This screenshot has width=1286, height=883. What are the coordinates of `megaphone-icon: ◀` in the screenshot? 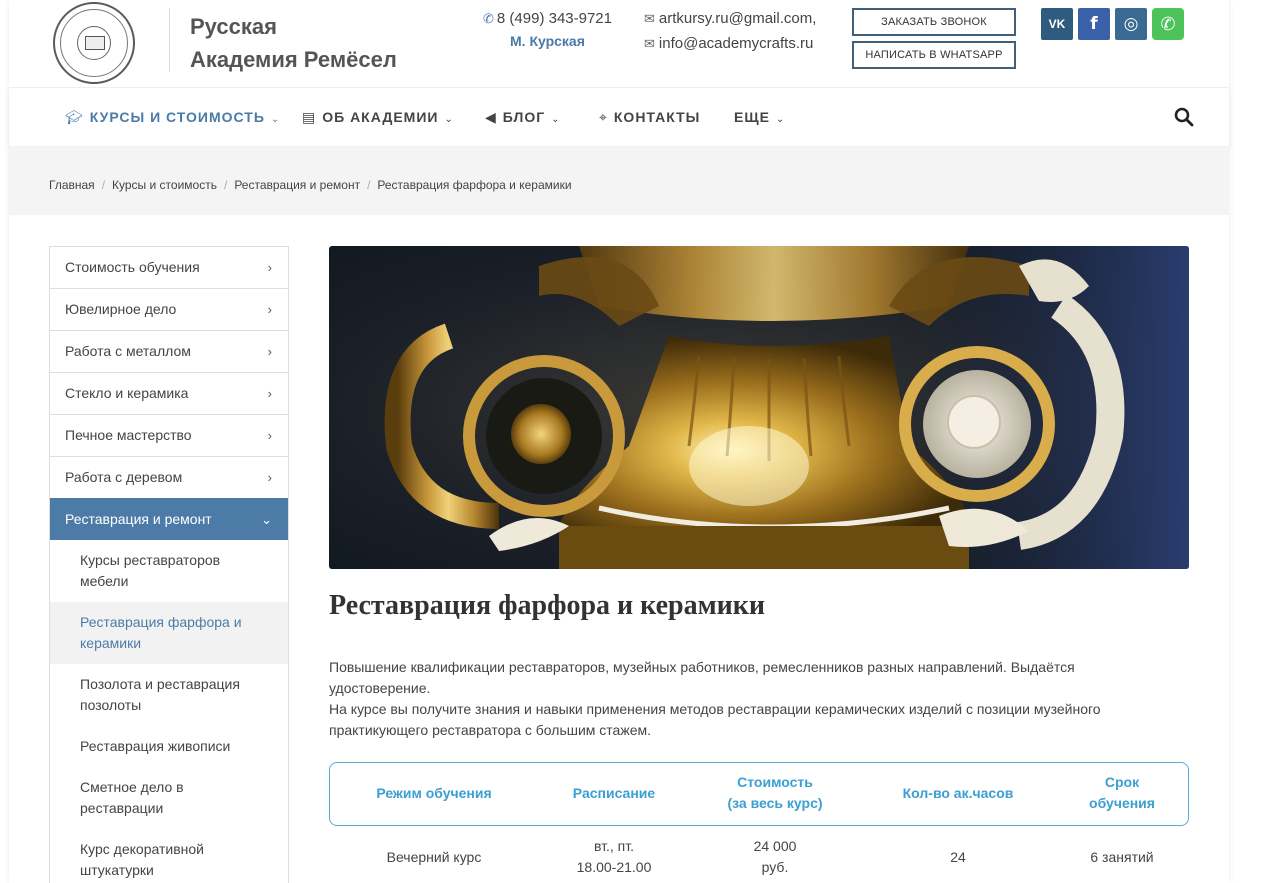 It's located at (491, 117).